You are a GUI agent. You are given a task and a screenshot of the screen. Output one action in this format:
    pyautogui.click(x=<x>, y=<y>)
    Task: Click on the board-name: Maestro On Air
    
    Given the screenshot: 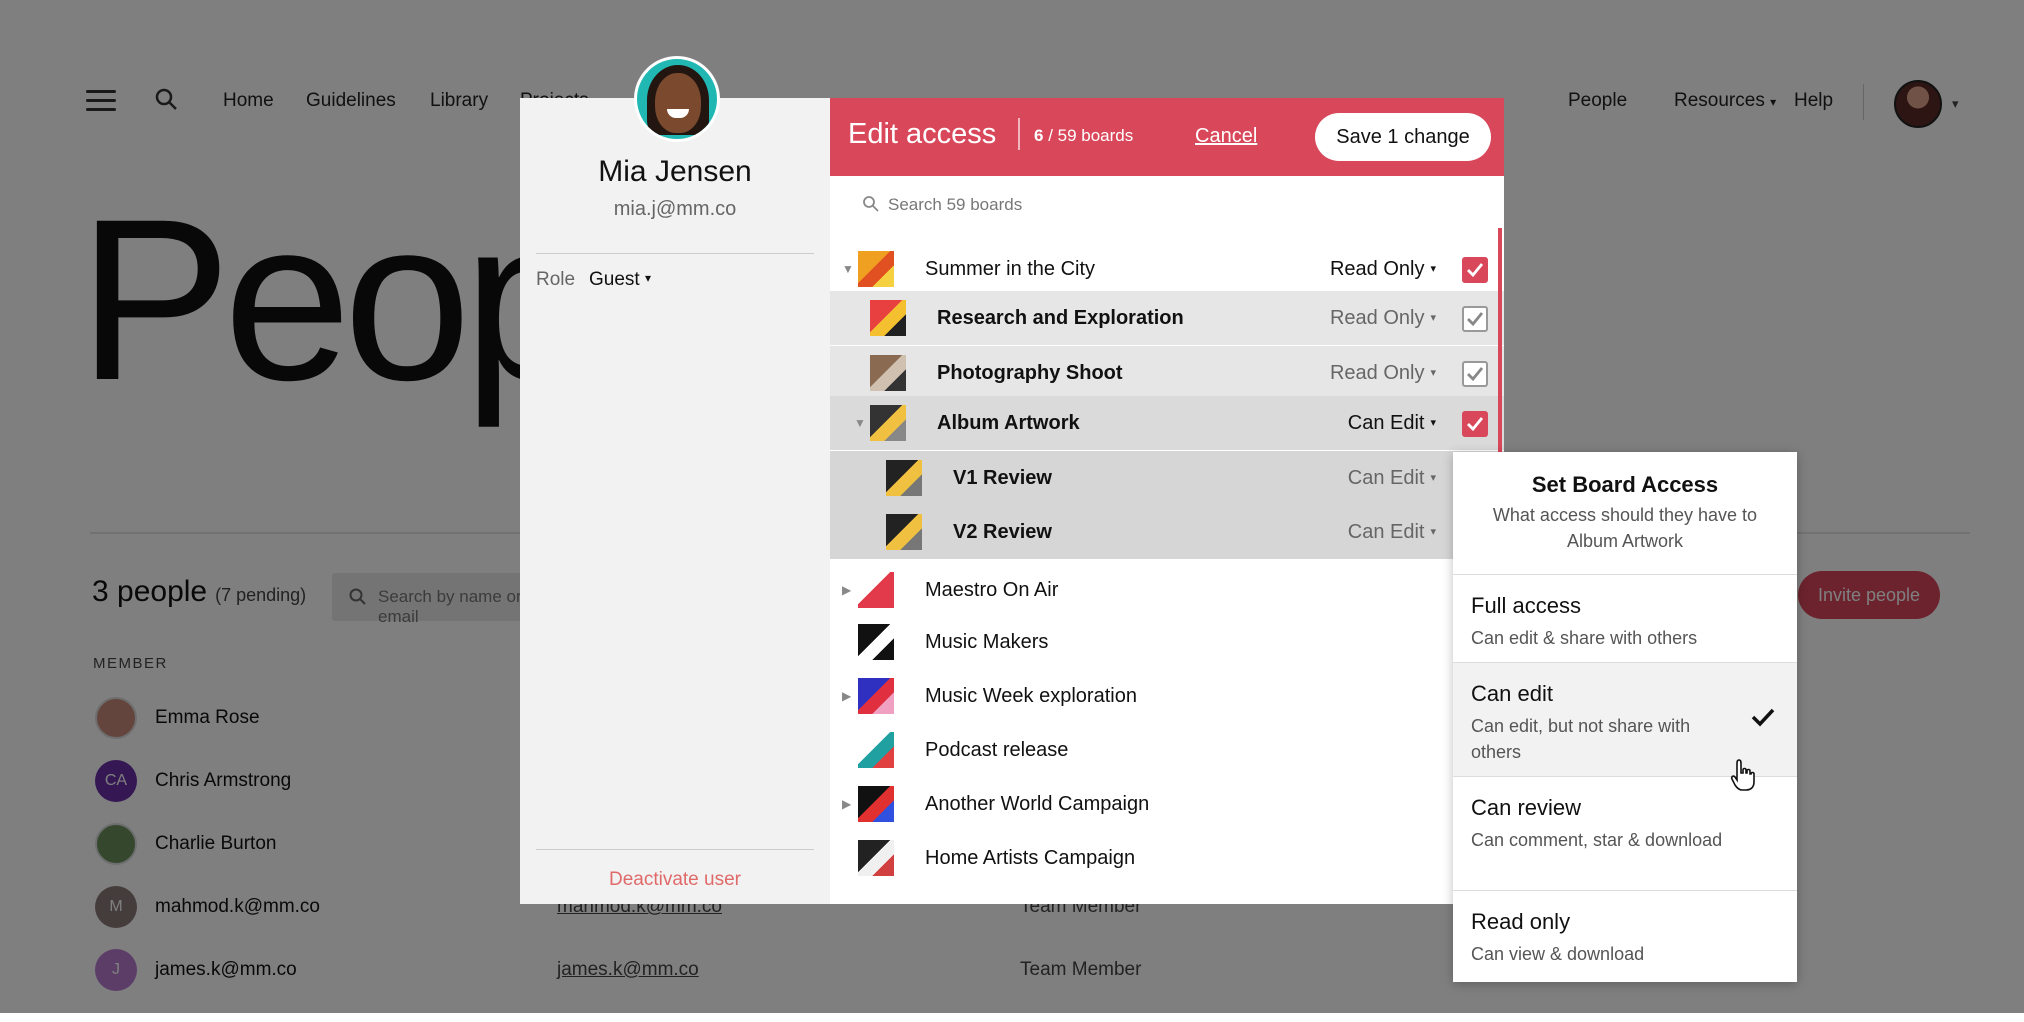 What is the action you would take?
    pyautogui.click(x=992, y=590)
    